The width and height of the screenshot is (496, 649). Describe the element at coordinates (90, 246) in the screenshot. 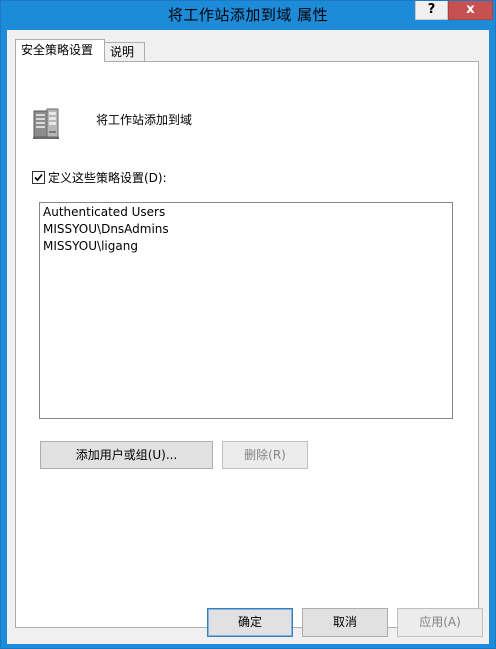

I see `list-item: MISSYOU\ligang` at that location.